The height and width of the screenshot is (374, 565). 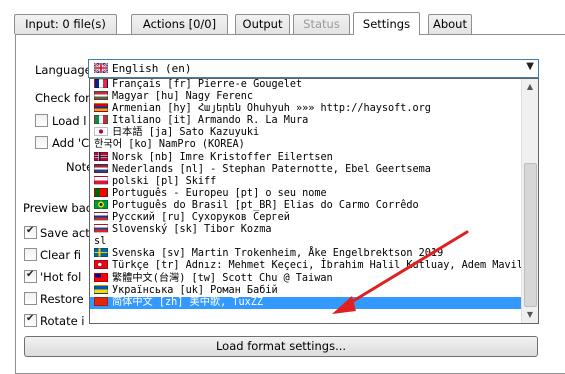 What do you see at coordinates (71, 143) in the screenshot?
I see `add-label: Add 'C` at bounding box center [71, 143].